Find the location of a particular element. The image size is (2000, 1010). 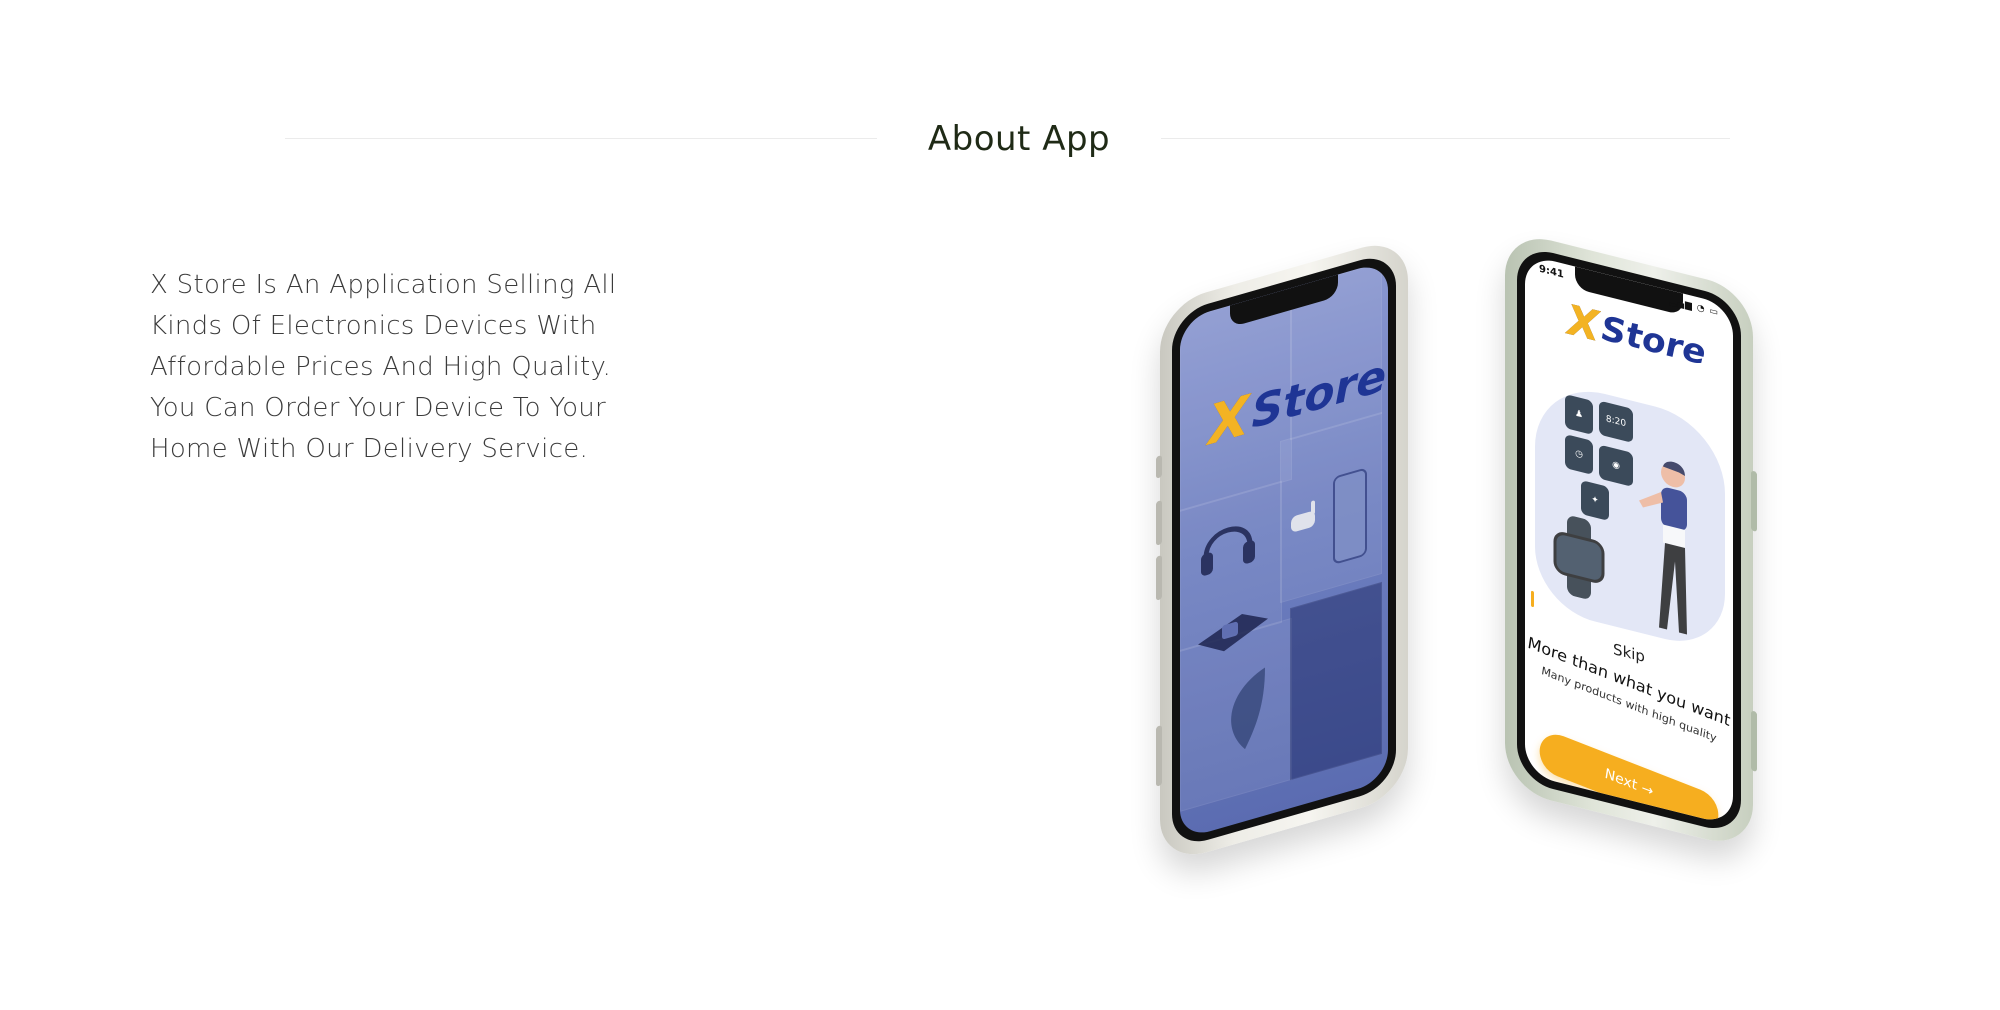

phone-side-button is located at coordinates (1159, 466).